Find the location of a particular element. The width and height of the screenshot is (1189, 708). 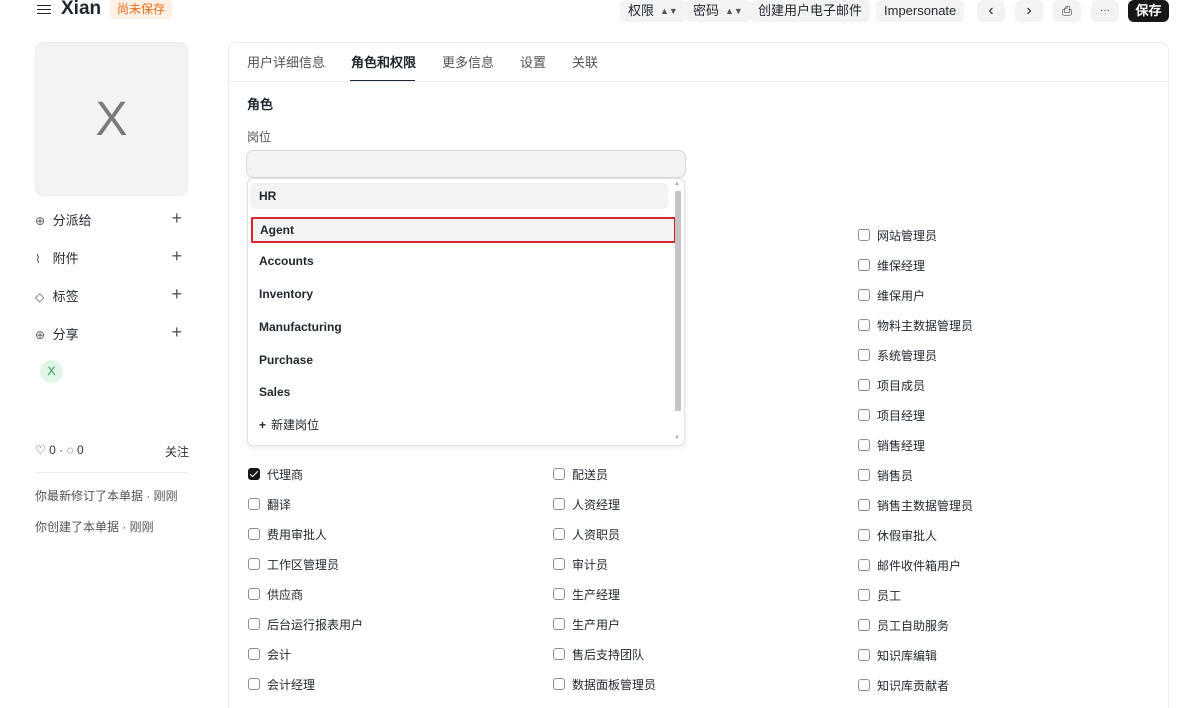

share-row: ⊕ 分享 + is located at coordinates (111, 332).